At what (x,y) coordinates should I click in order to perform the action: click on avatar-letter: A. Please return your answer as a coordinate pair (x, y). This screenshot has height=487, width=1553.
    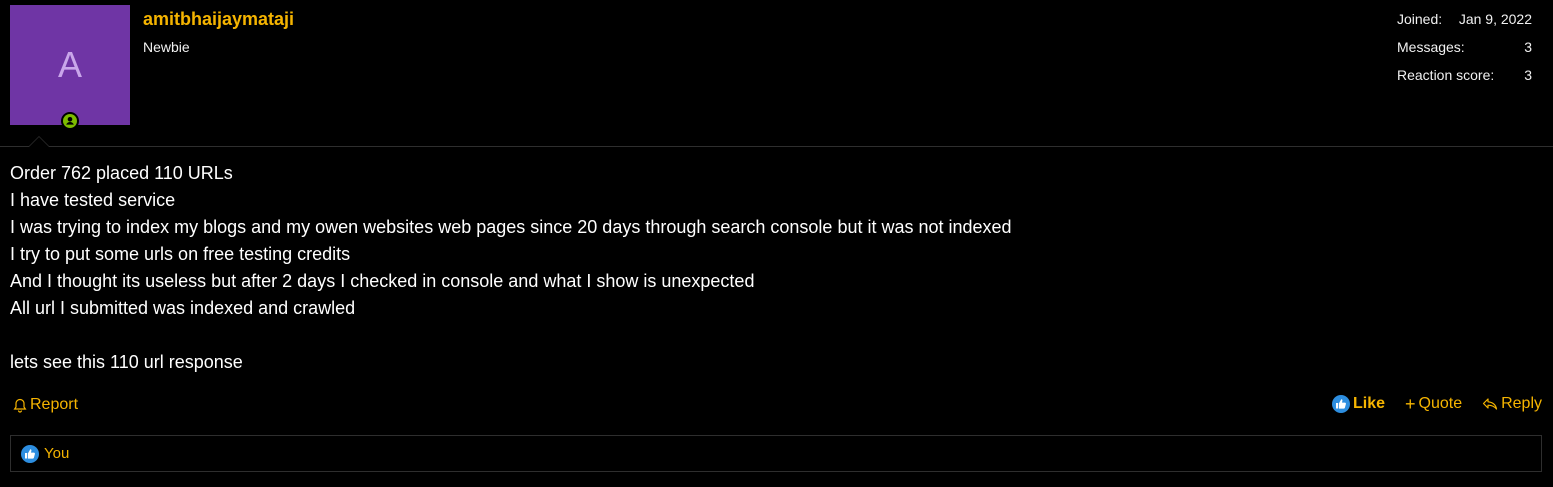
    Looking at the image, I should click on (69, 64).